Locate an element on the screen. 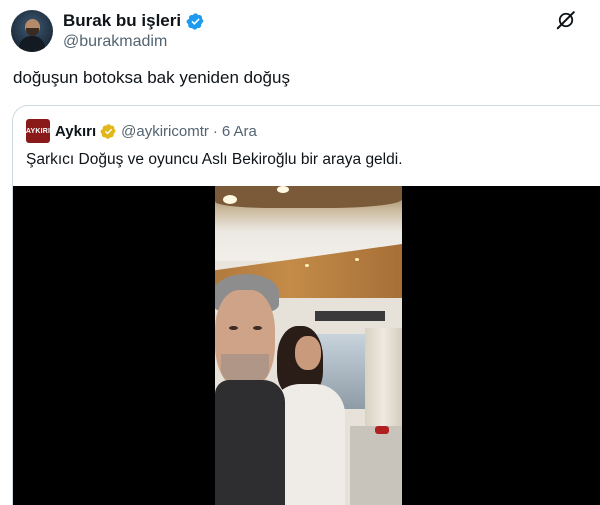  quote-handle: @aykiricomtr is located at coordinates (165, 131).